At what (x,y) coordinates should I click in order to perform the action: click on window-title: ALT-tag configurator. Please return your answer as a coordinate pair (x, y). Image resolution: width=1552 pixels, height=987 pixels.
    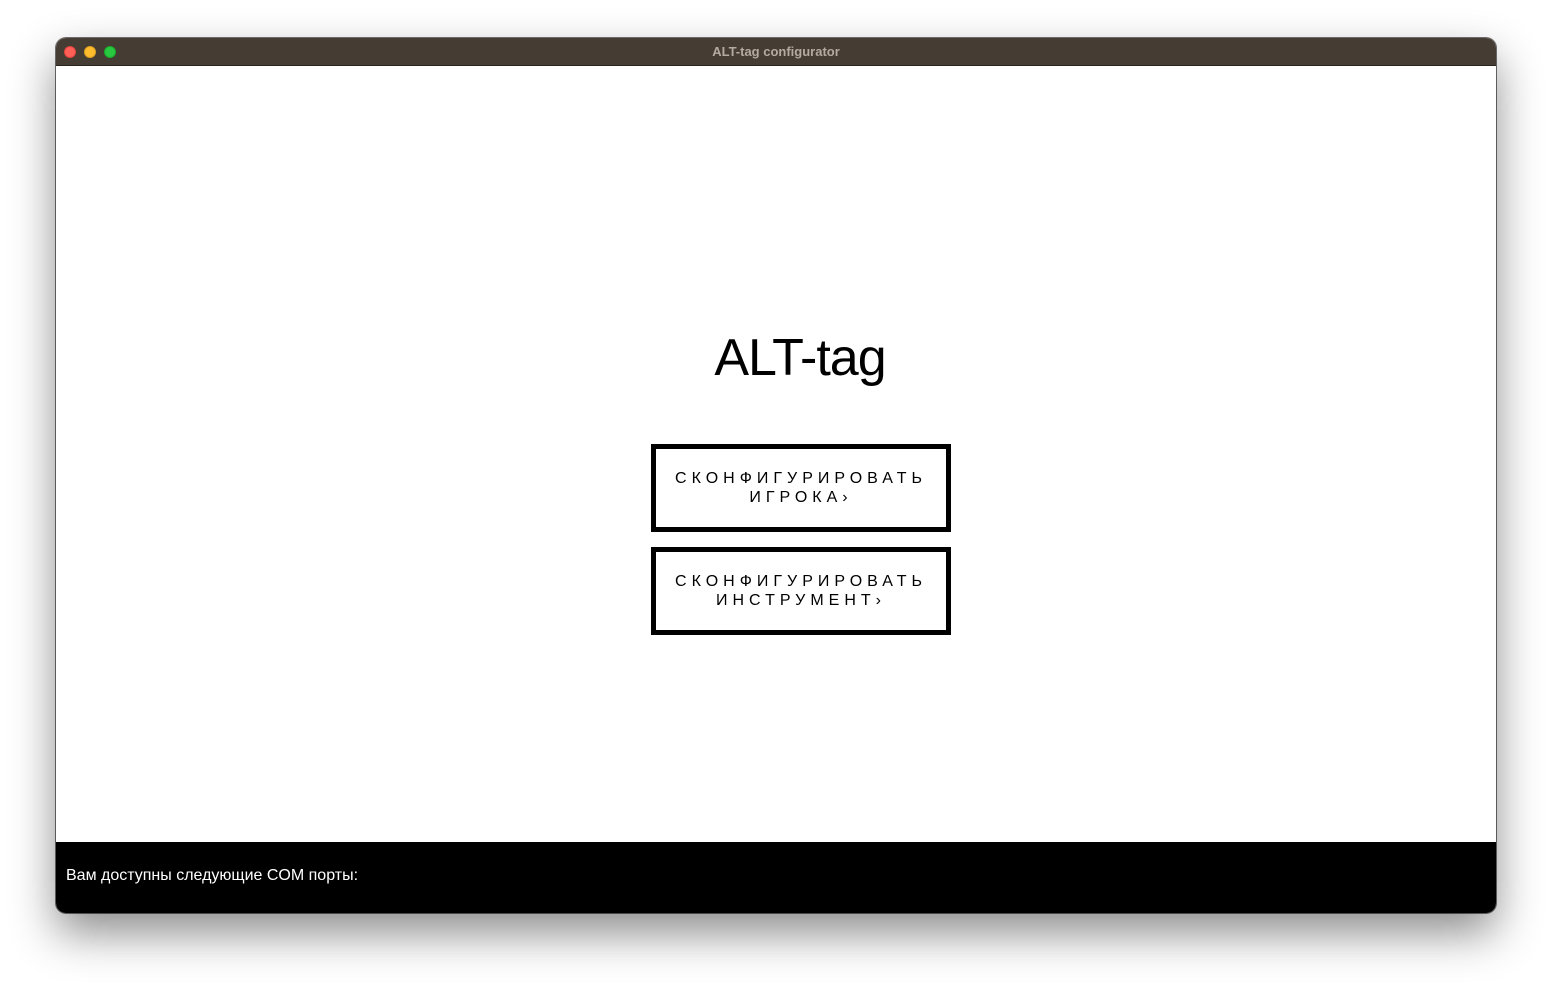
    Looking at the image, I should click on (776, 51).